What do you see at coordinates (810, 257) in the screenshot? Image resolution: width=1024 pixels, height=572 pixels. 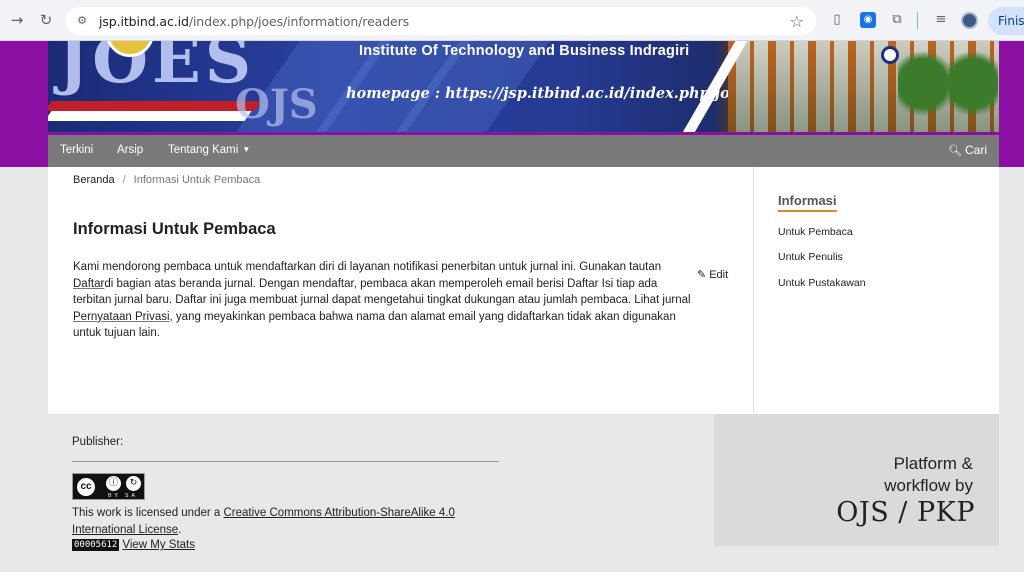 I see `sidebar-link-penulis: Untuk Penulis` at bounding box center [810, 257].